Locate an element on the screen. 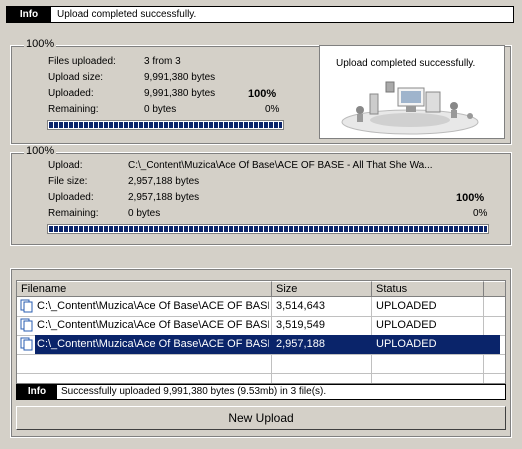 This screenshot has width=522, height=449. file-progress-title: 100% is located at coordinates (40, 151).